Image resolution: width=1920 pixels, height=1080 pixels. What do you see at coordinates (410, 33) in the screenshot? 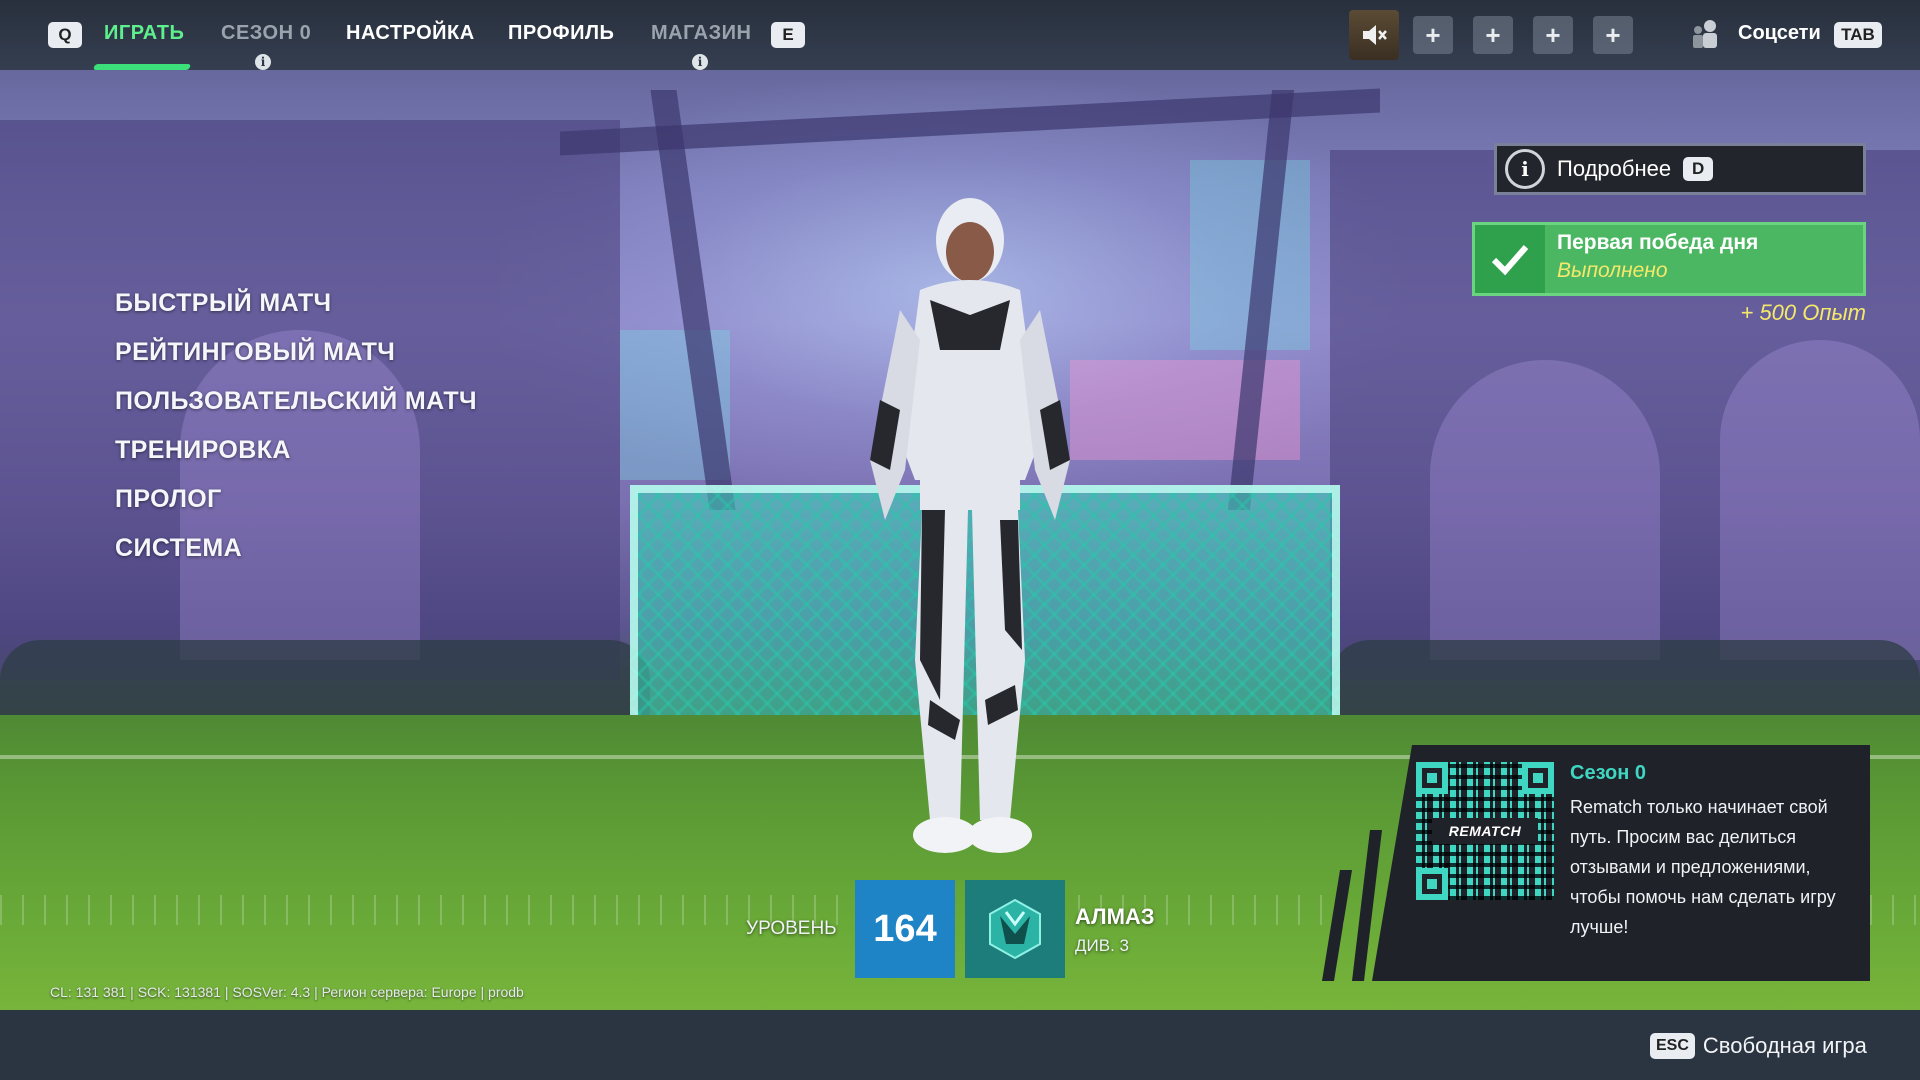
I see `tab-settings: НАСТРОЙКА` at bounding box center [410, 33].